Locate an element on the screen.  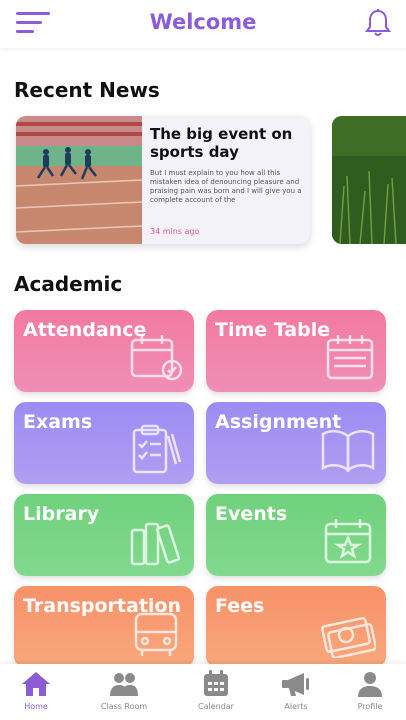
sports-event-image is located at coordinates (79, 180).